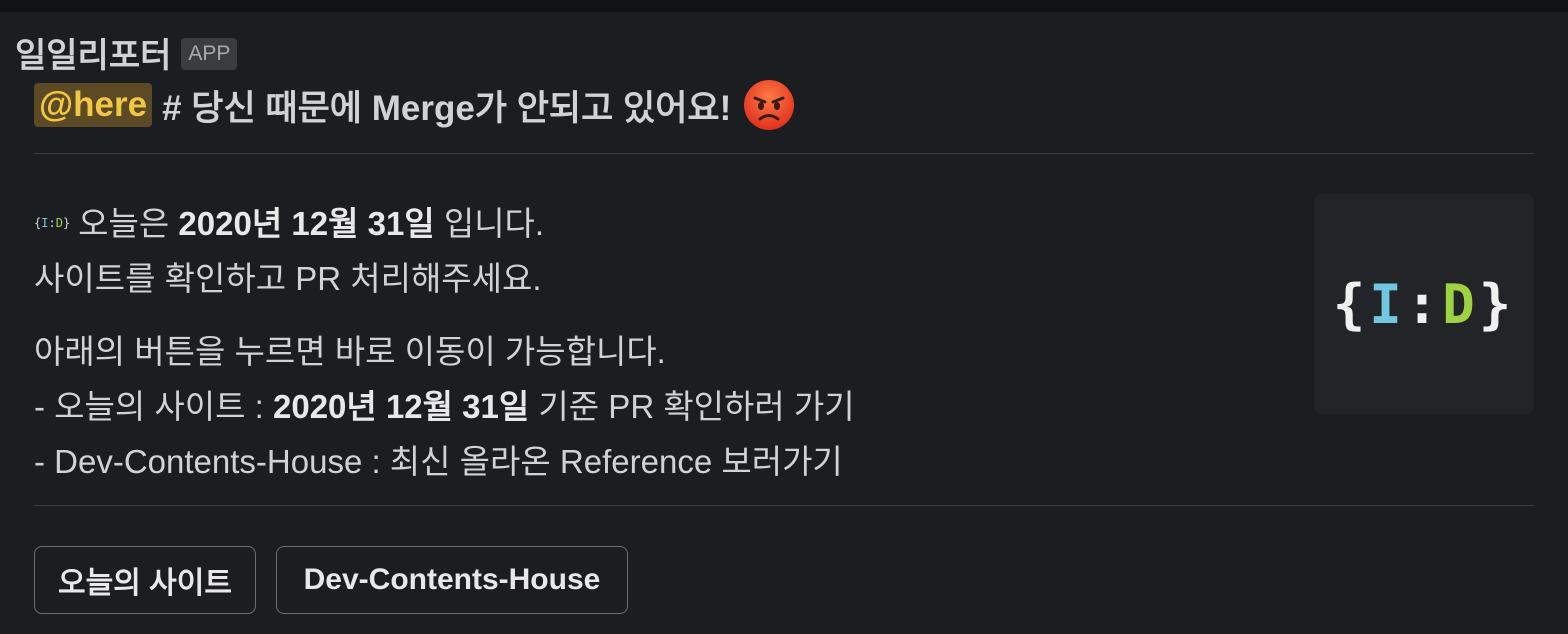  I want to click on body-line-buttons-hint: 아래의 버튼을 누르면 바로 이동이 가능합니다., so click(350, 351).